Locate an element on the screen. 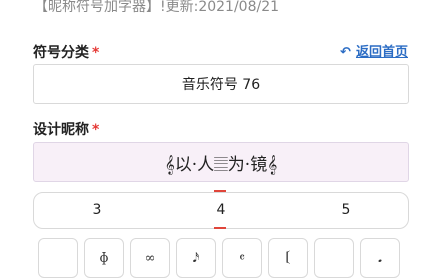  page-selector: 3 4 5 is located at coordinates (221, 210).